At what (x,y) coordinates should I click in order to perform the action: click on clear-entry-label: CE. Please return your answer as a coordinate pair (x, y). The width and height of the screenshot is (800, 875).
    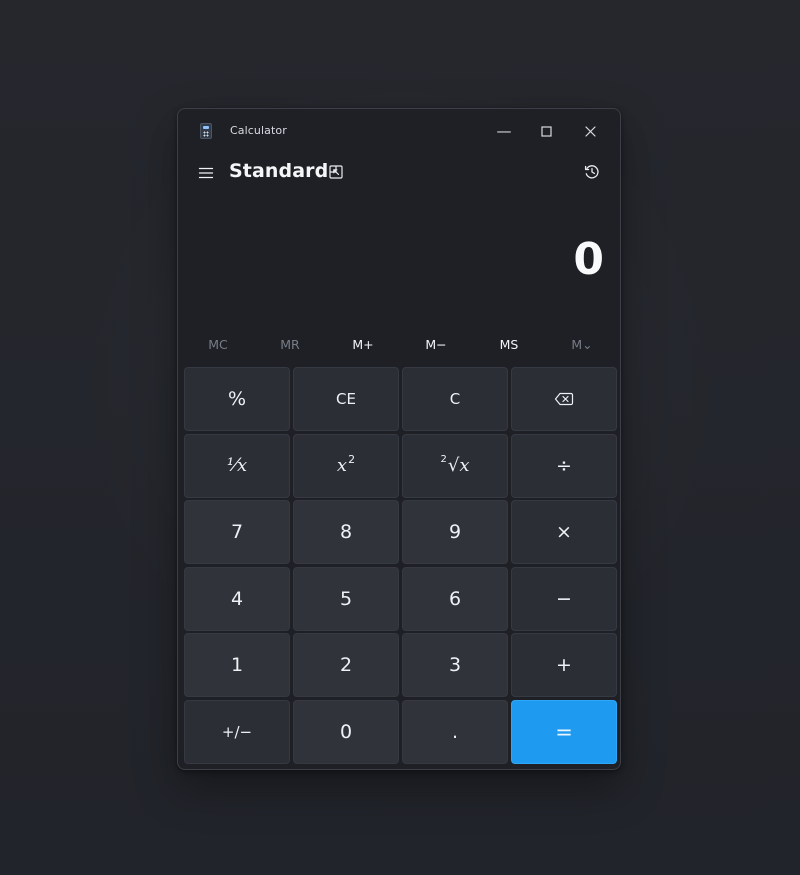
    Looking at the image, I should click on (346, 399).